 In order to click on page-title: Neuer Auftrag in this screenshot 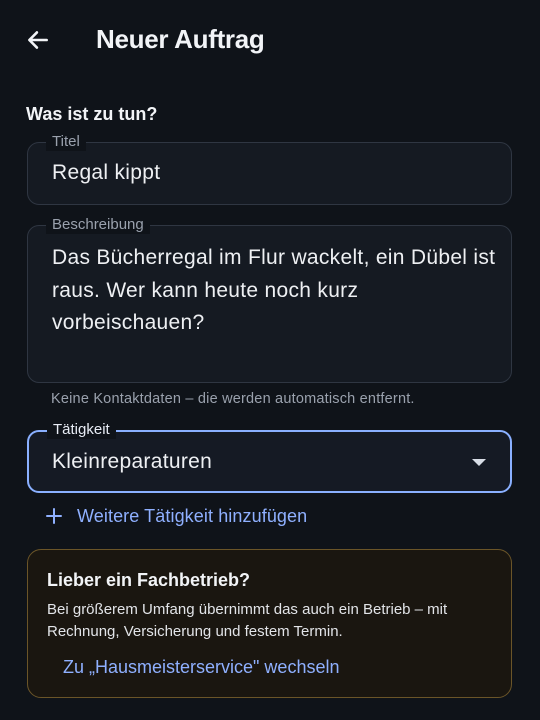, I will do `click(180, 39)`.